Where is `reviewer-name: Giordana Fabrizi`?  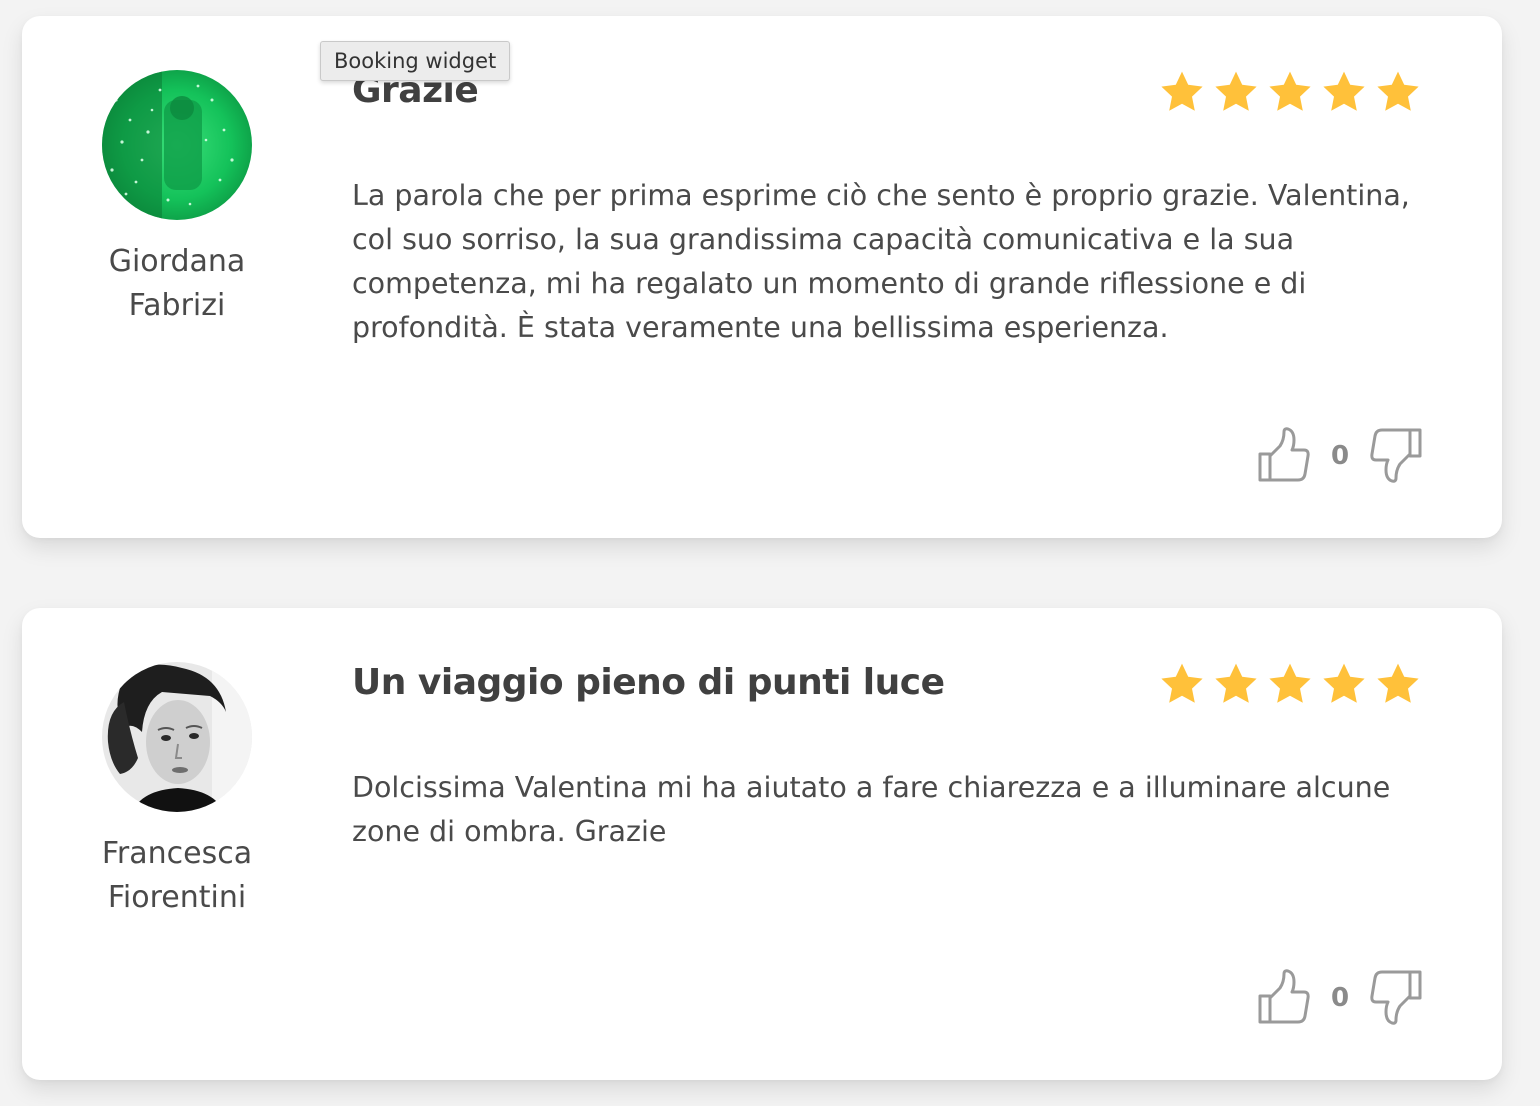 reviewer-name: Giordana Fabrizi is located at coordinates (177, 284).